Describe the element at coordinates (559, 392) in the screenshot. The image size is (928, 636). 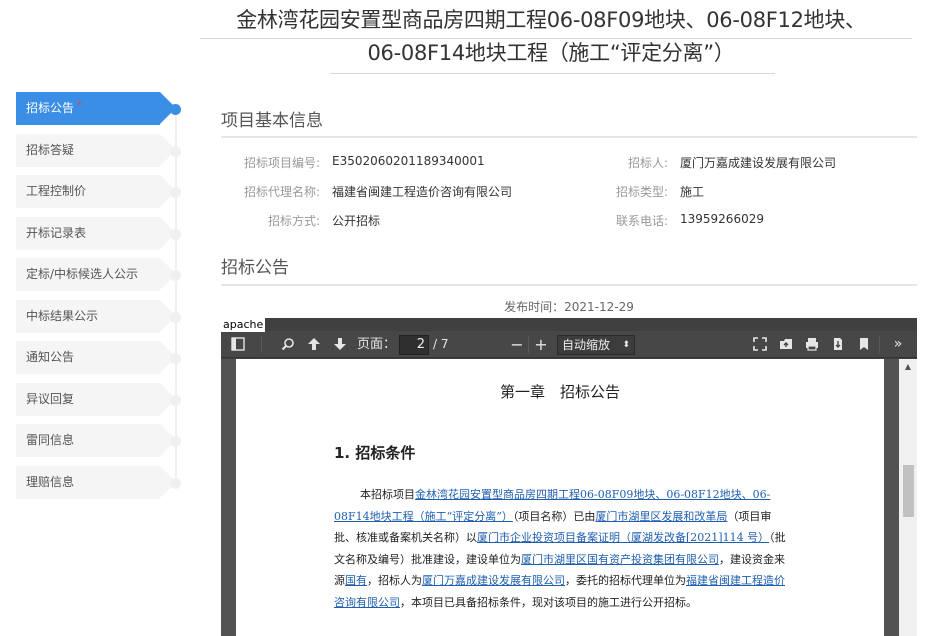
I see `chapter-title: 第一章 招标公告` at that location.